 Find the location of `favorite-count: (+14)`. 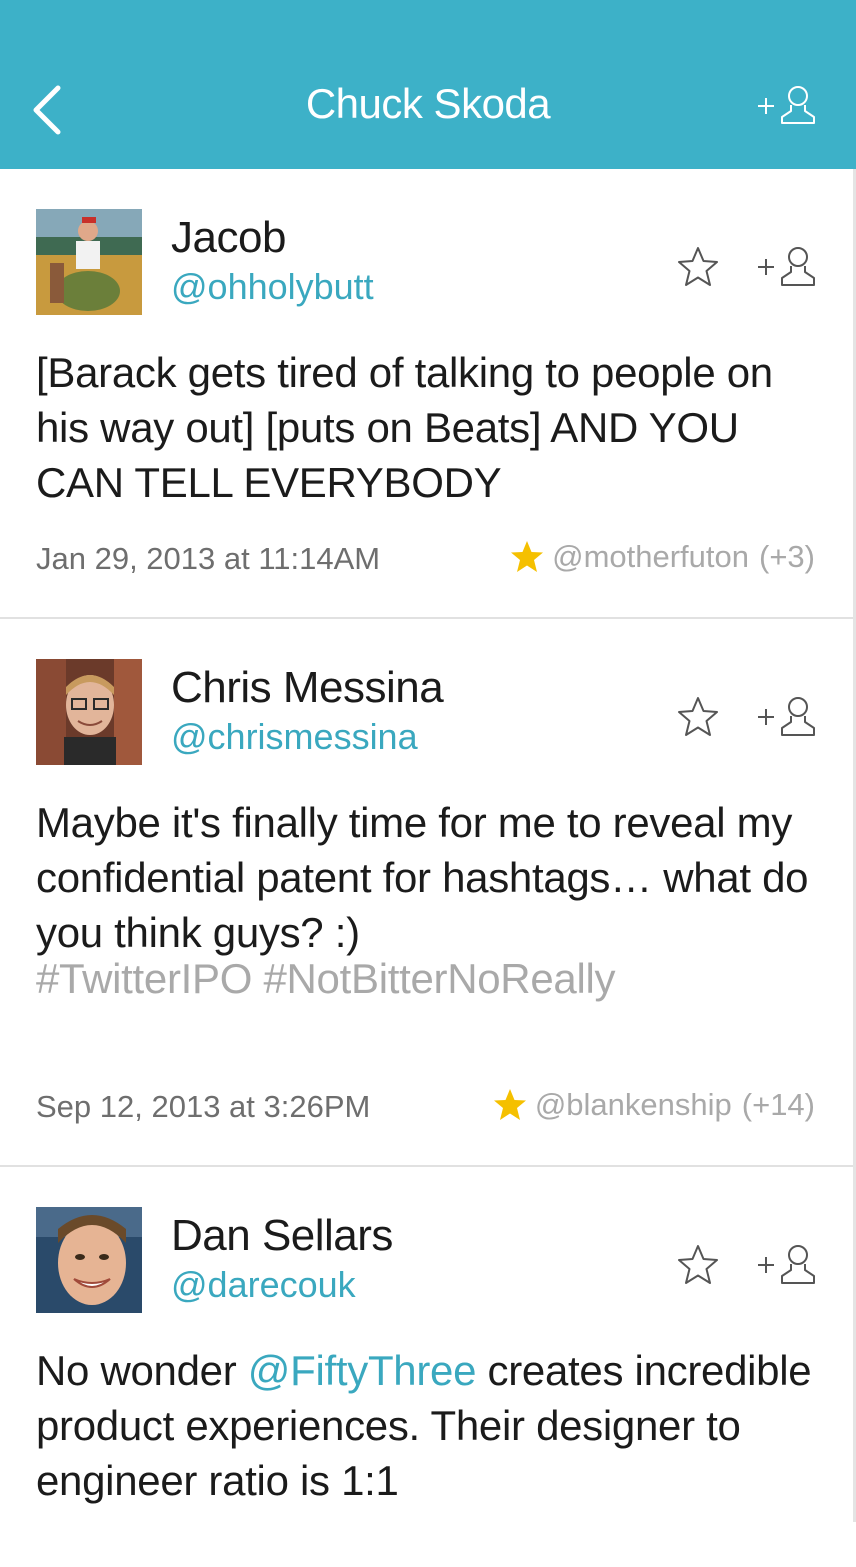

favorite-count: (+14) is located at coordinates (778, 1104).